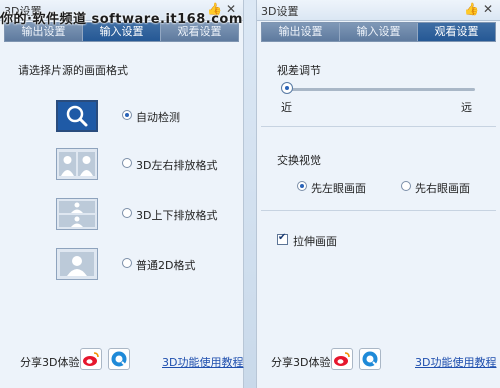 The width and height of the screenshot is (500, 388). Describe the element at coordinates (127, 115) in the screenshot. I see `radio-auto-detect` at that location.